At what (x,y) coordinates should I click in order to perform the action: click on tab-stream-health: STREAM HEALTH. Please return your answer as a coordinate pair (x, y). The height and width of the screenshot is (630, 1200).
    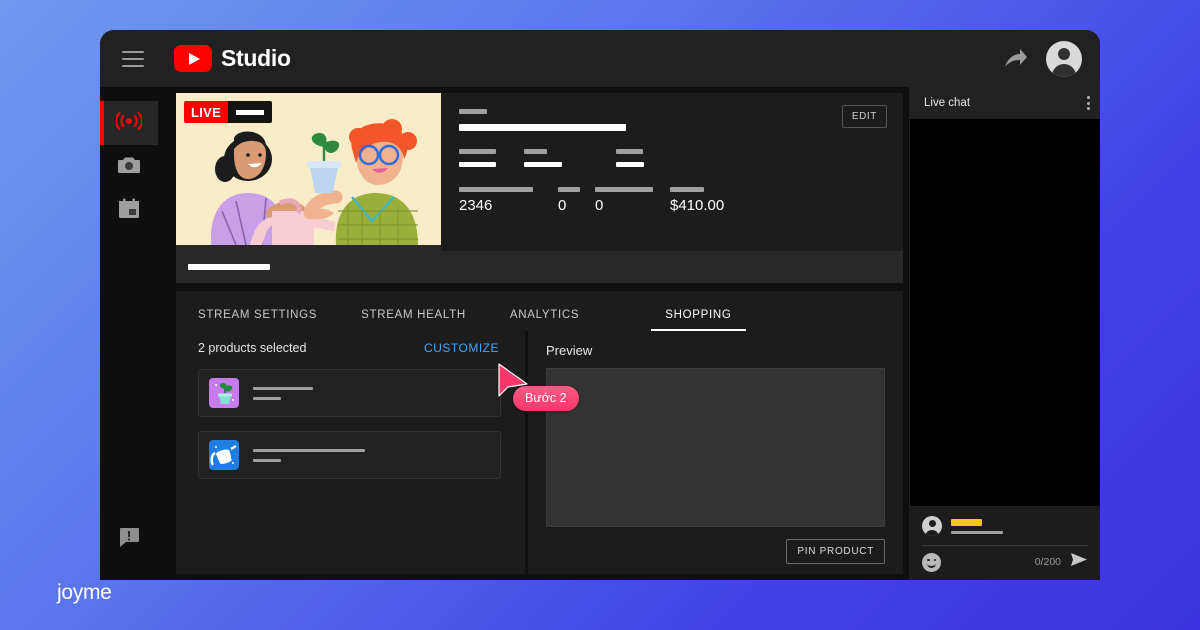
    Looking at the image, I should click on (413, 320).